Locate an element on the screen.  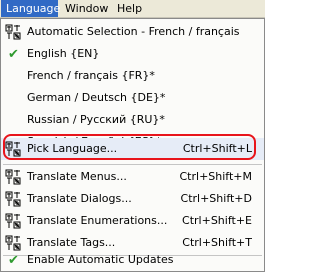
menu-window: Window is located at coordinates (85, 8).